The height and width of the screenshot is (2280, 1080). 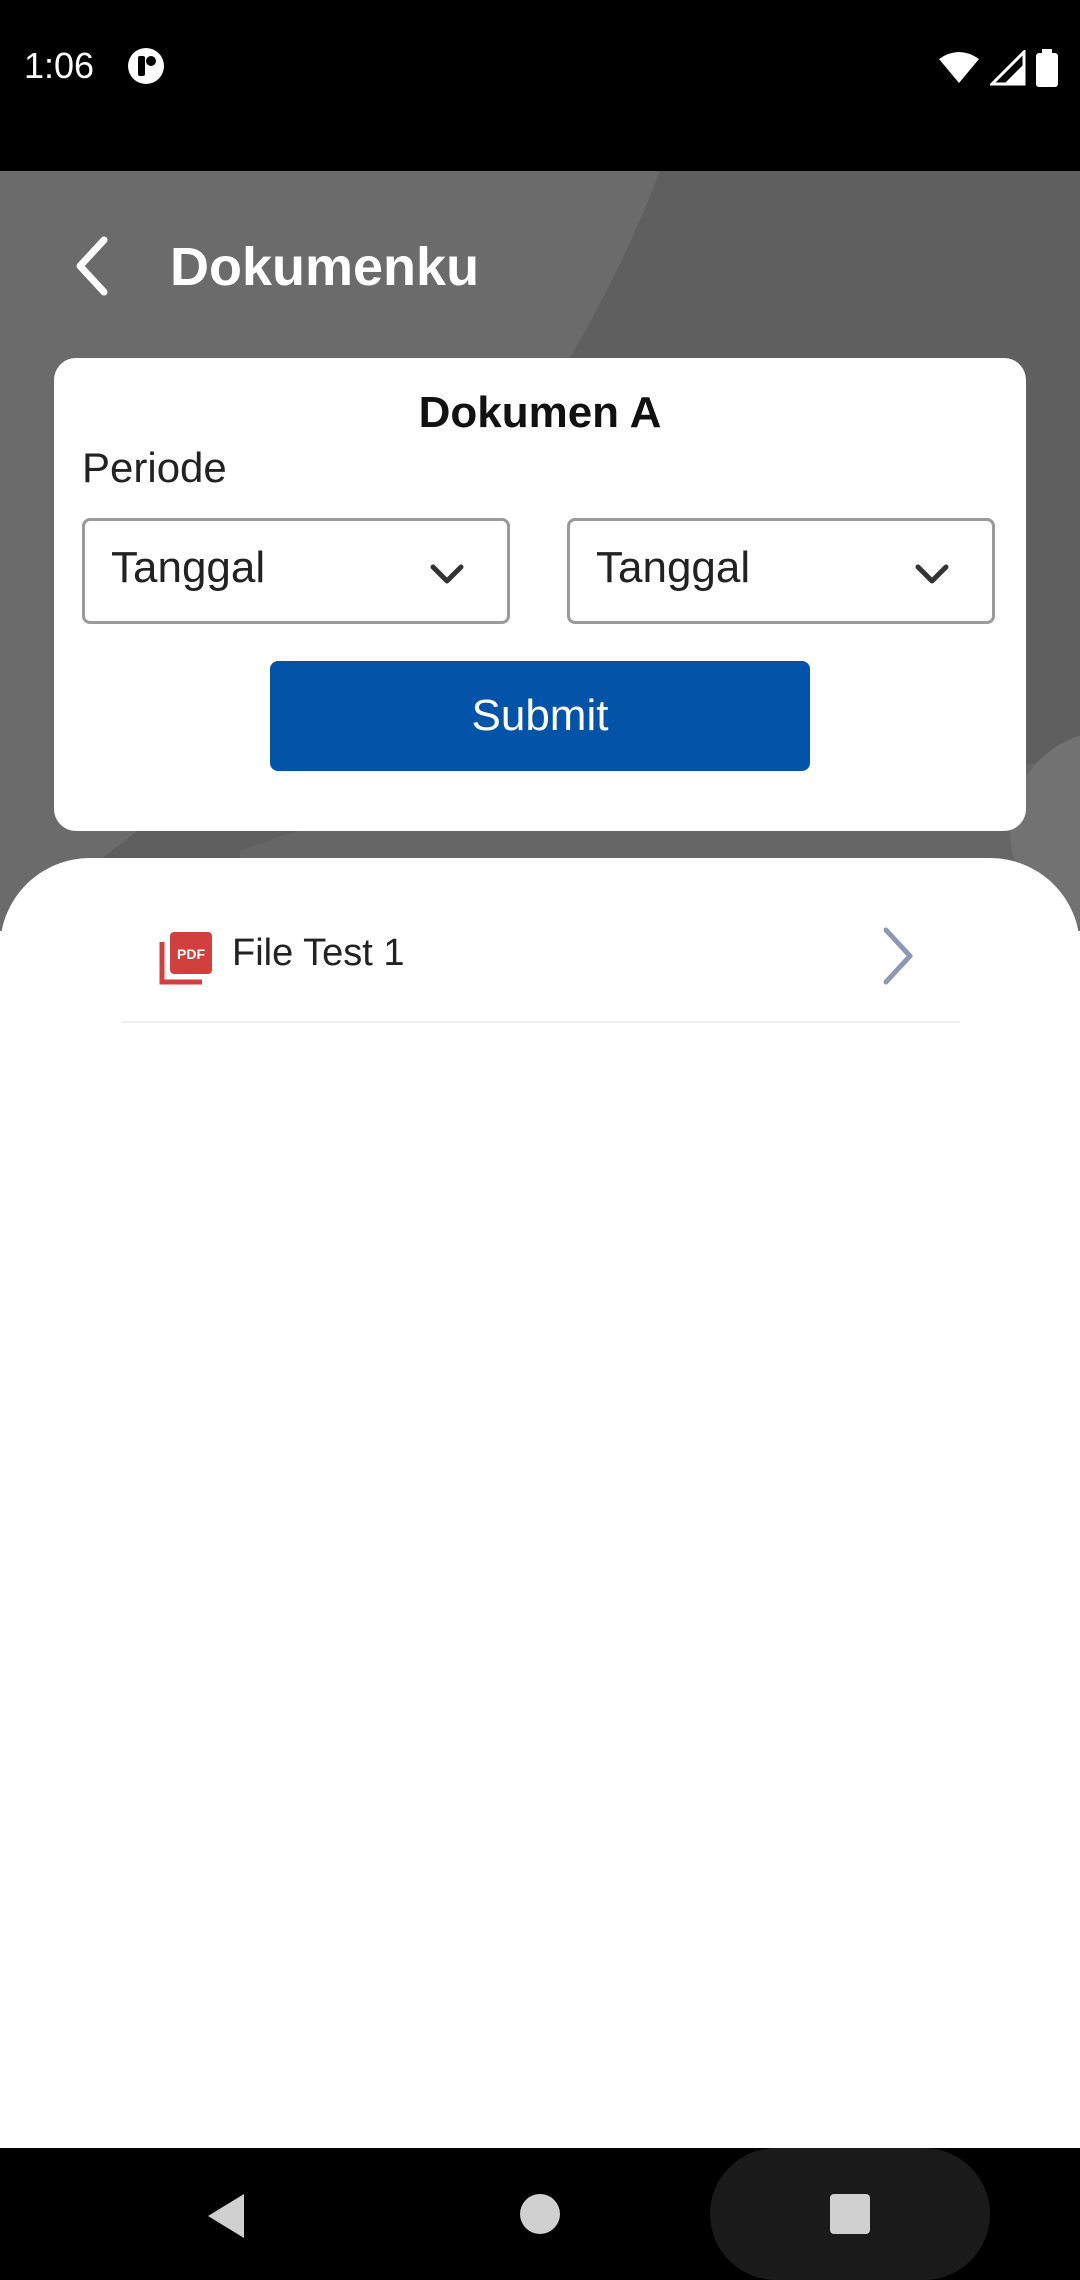 I want to click on battery-icon, so click(x=1047, y=68).